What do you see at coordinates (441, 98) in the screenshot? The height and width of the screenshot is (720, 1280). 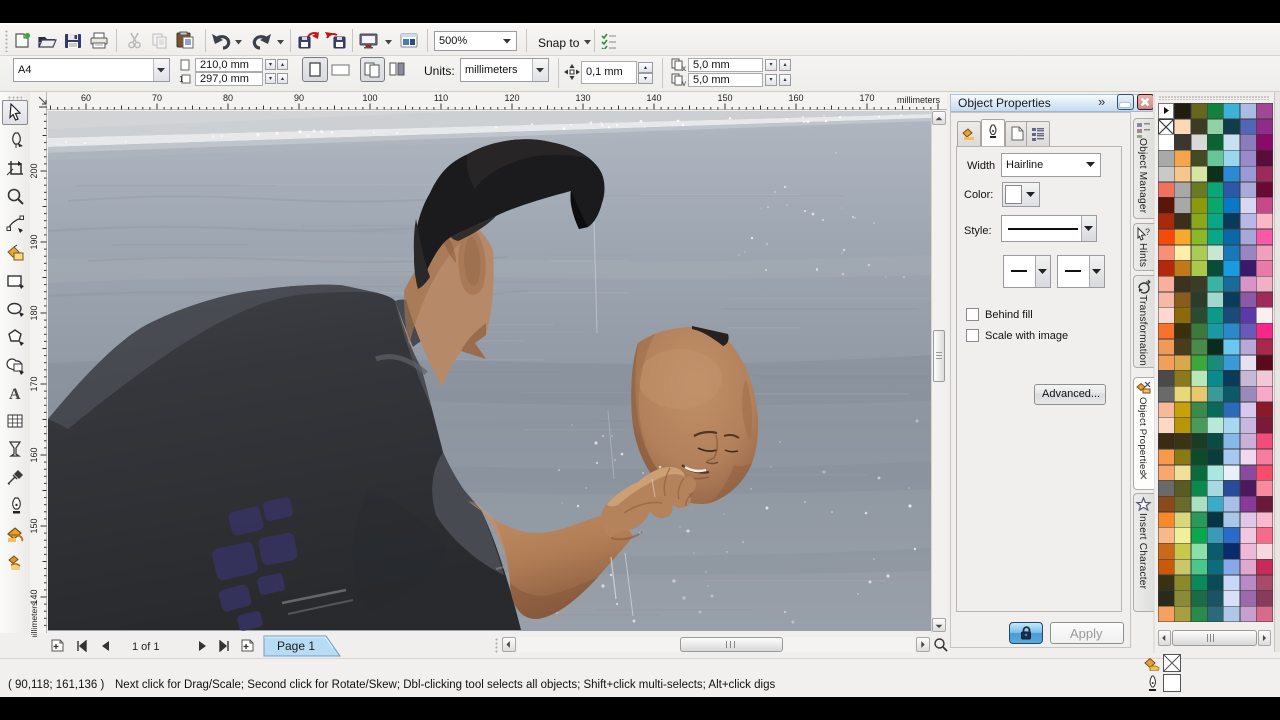 I see `svg-text: 110` at bounding box center [441, 98].